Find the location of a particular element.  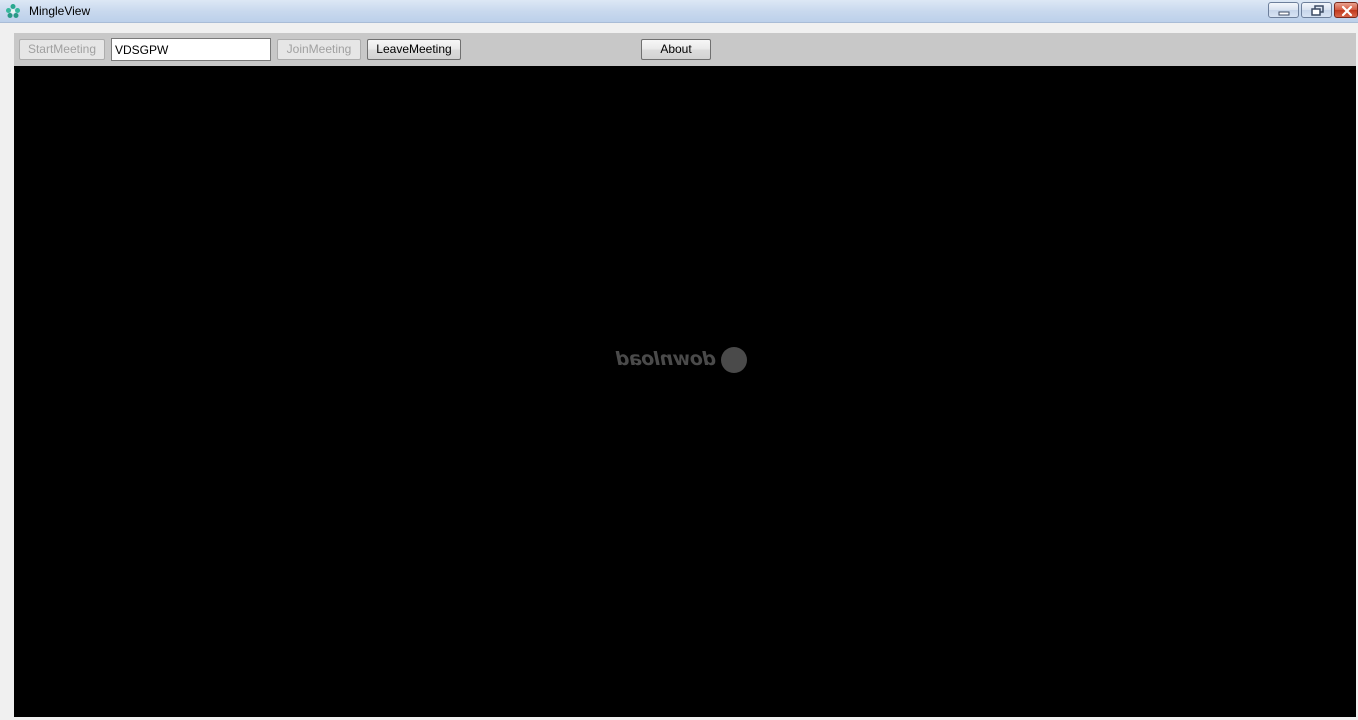

mingleview-app-icon is located at coordinates (13, 11).